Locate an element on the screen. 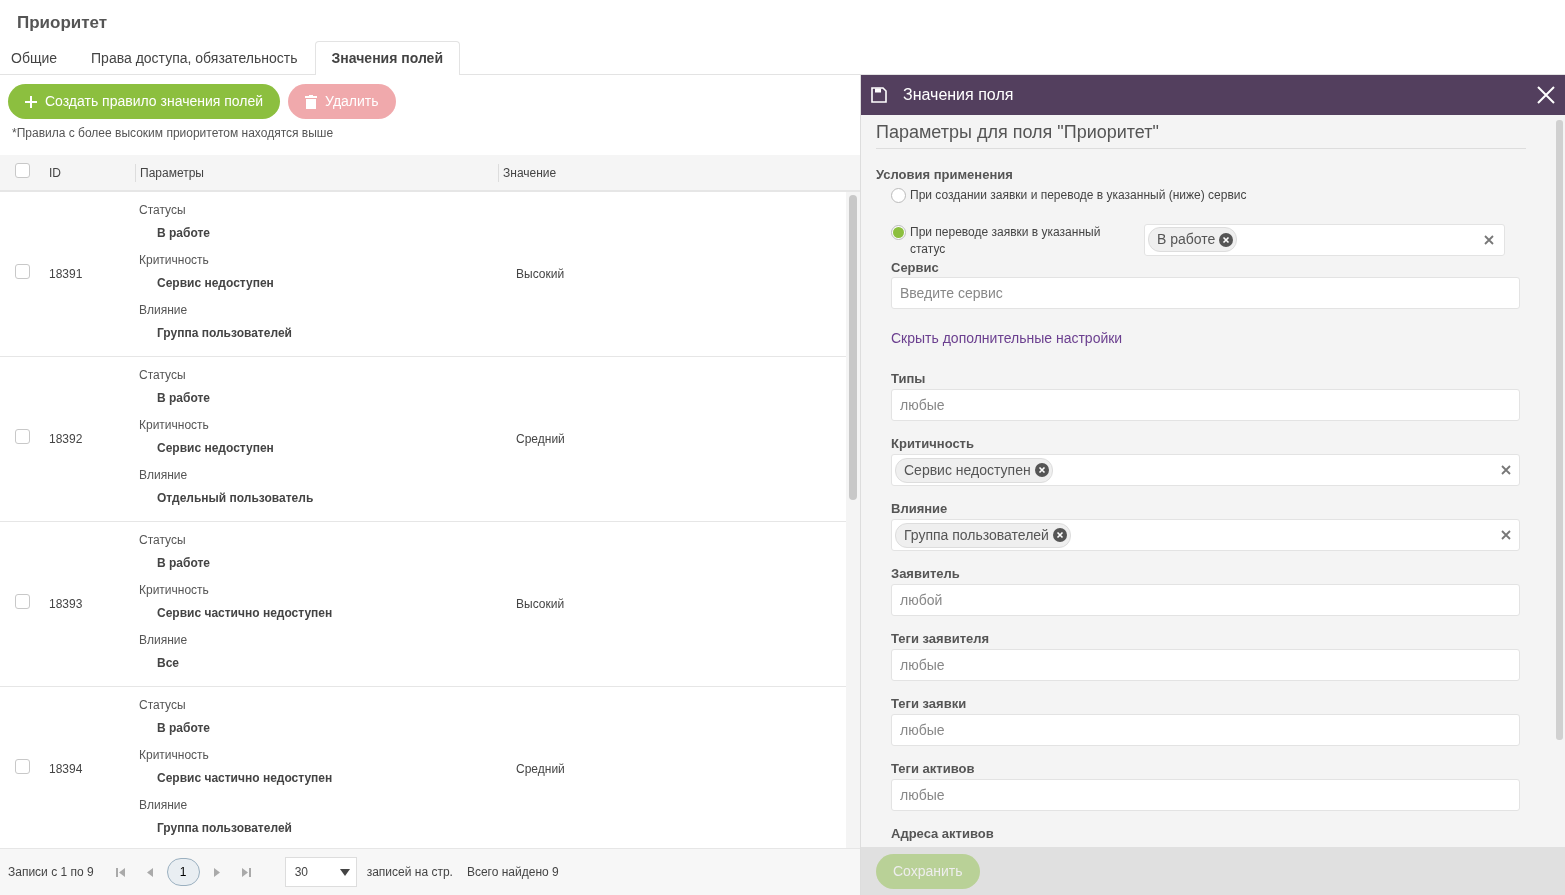 The height and width of the screenshot is (895, 1565). field-label: Критичность is located at coordinates (933, 444).